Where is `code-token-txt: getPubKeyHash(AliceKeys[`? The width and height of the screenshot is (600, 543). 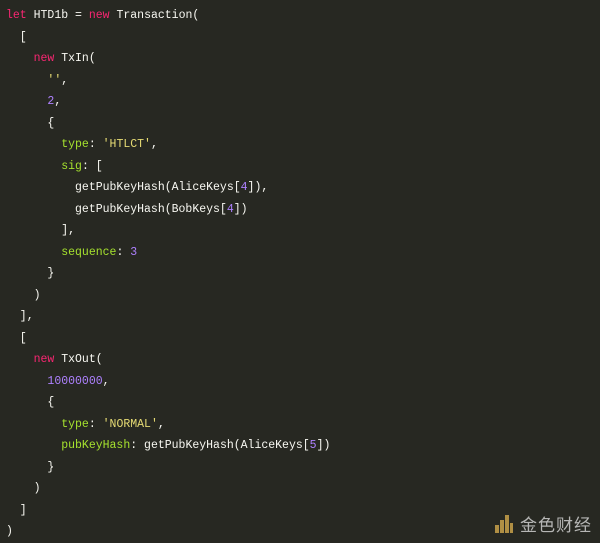 code-token-txt: getPubKeyHash(AliceKeys[ is located at coordinates (123, 187).